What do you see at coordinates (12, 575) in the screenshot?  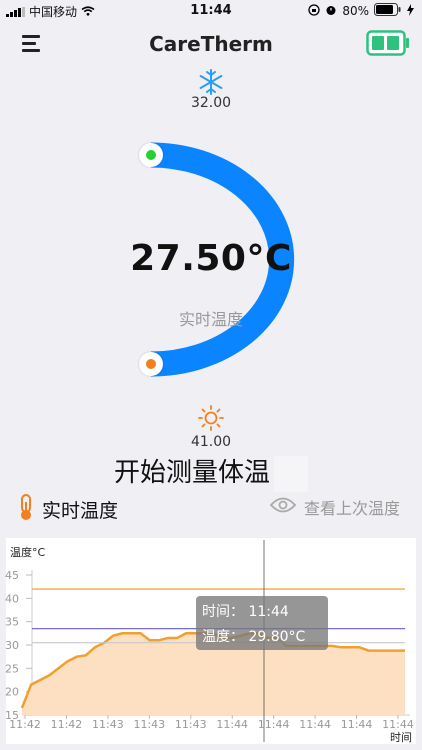 I see `y-tick-label: 45` at bounding box center [12, 575].